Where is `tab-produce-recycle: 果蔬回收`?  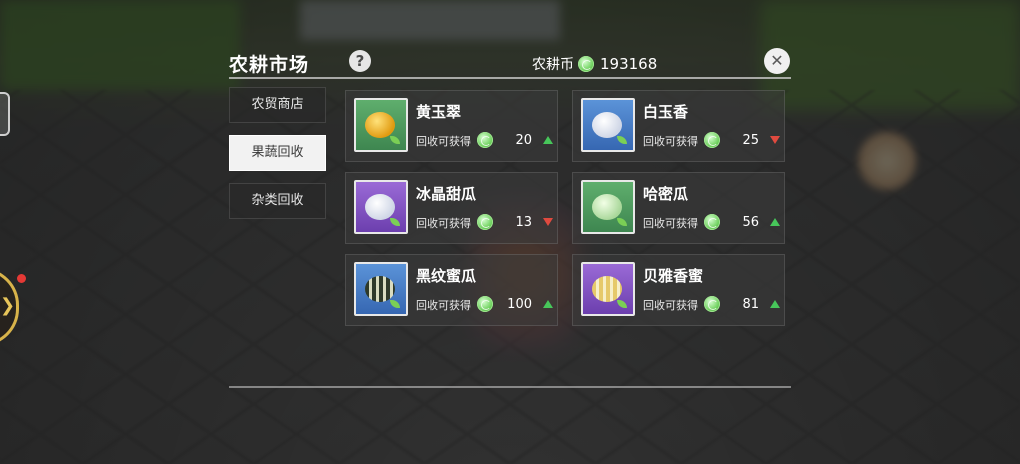
tab-produce-recycle: 果蔬回收 is located at coordinates (277, 153).